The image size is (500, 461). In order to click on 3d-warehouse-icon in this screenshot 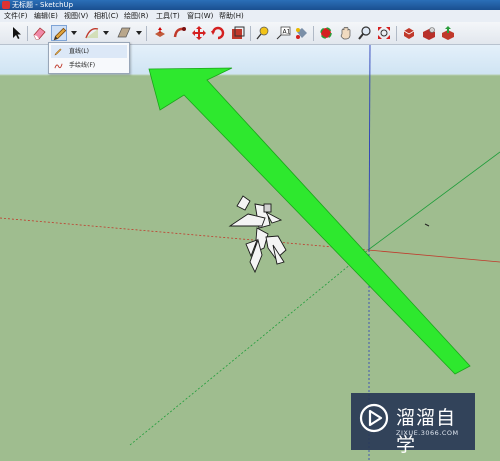, I will do `click(409, 33)`.